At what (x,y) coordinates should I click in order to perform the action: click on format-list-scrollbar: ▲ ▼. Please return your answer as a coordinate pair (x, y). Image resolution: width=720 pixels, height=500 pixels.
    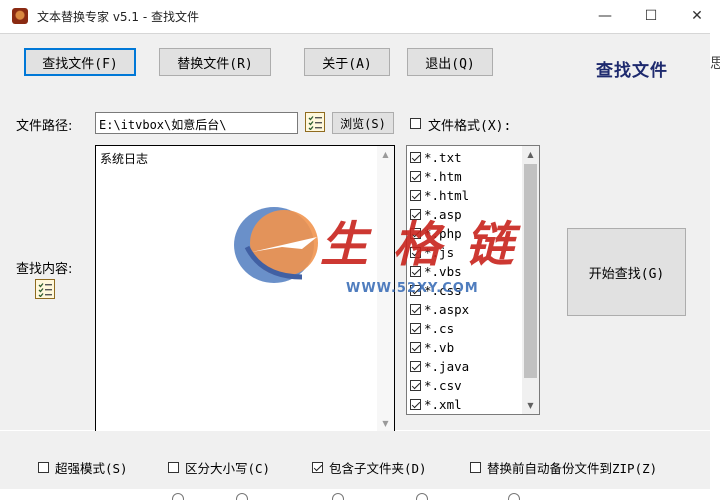
    Looking at the image, I should click on (530, 280).